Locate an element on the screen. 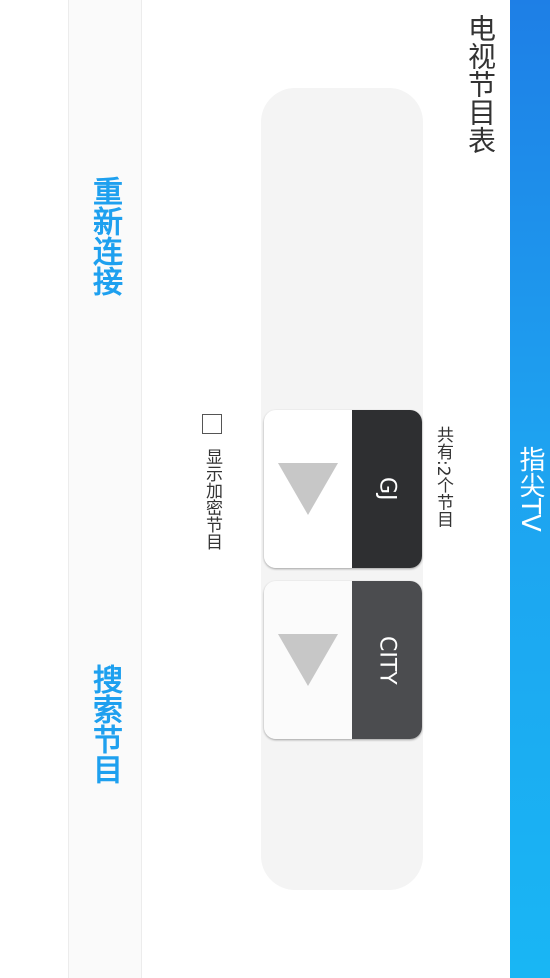 Image resolution: width=550 pixels, height=978 pixels. channel-name: CITY is located at coordinates (387, 660).